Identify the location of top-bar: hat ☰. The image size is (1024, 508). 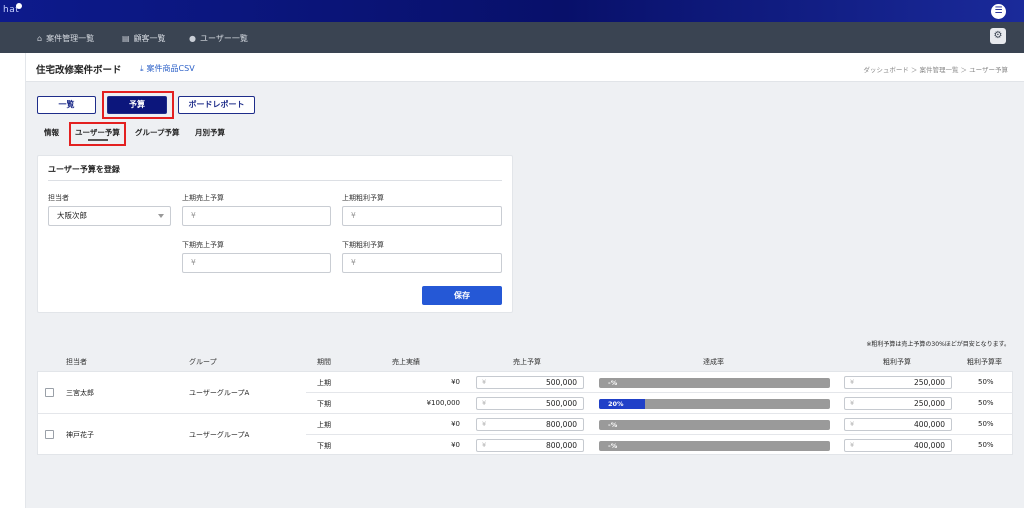
(512, 11).